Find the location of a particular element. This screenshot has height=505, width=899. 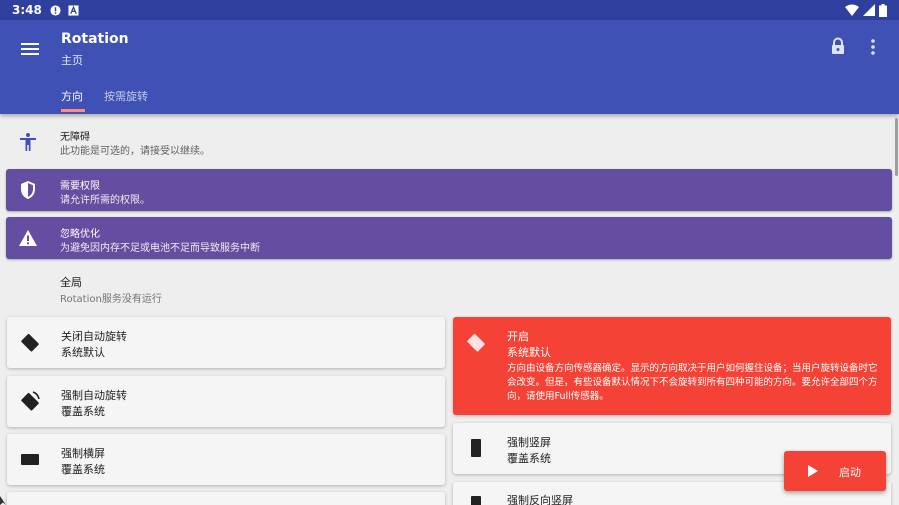

global-title: 全局 is located at coordinates (71, 282).